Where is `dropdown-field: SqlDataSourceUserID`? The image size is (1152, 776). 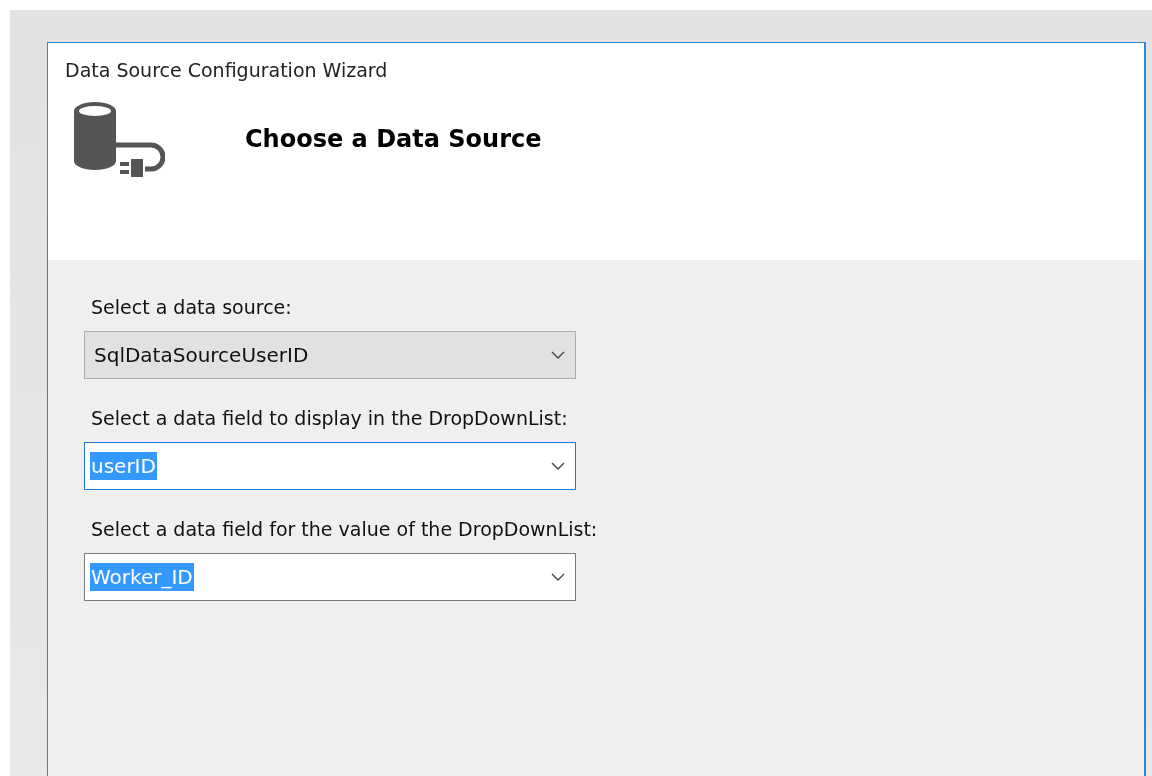 dropdown-field: SqlDataSourceUserID is located at coordinates (330, 355).